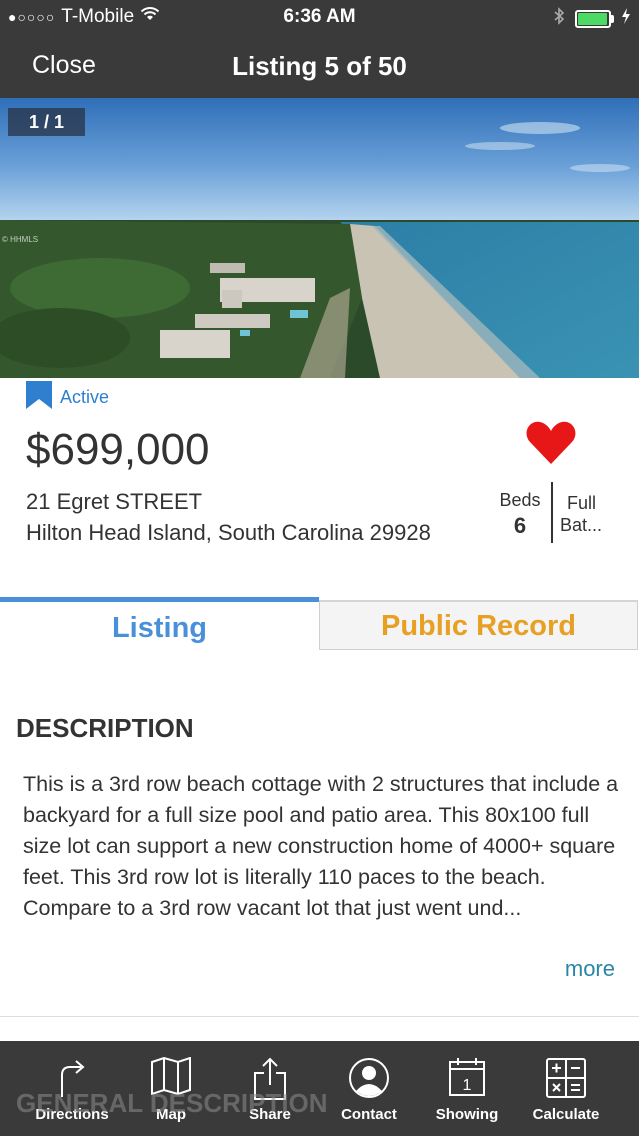 The width and height of the screenshot is (639, 1136). I want to click on contact-label: Contact, so click(369, 1114).